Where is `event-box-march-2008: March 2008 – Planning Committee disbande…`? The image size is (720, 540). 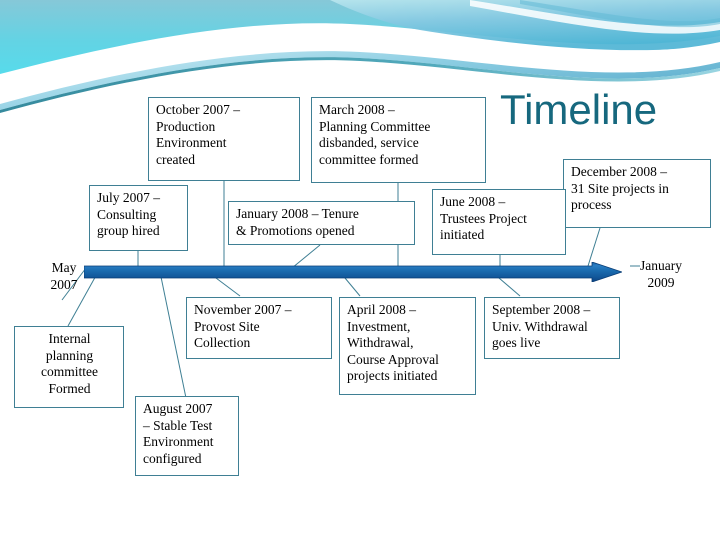 event-box-march-2008: March 2008 – Planning Committee disbande… is located at coordinates (398, 140).